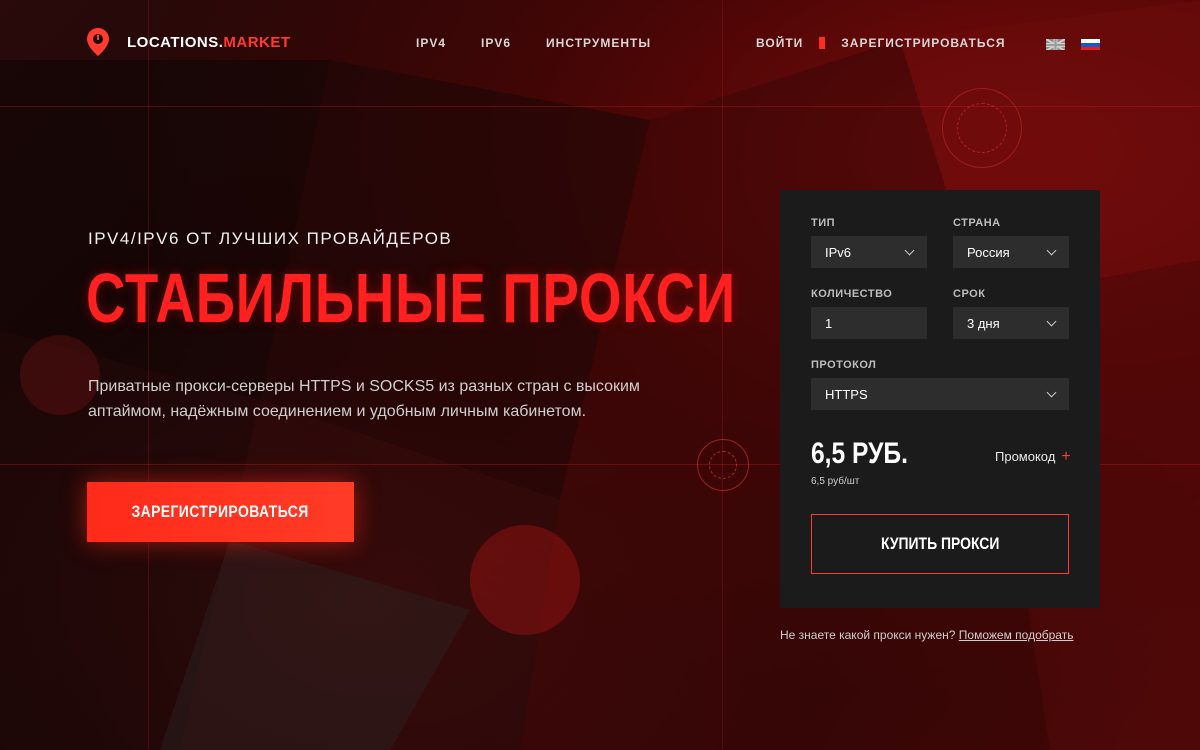 Image resolution: width=1200 pixels, height=750 pixels. What do you see at coordinates (823, 223) in the screenshot?
I see `type-label: ТИП` at bounding box center [823, 223].